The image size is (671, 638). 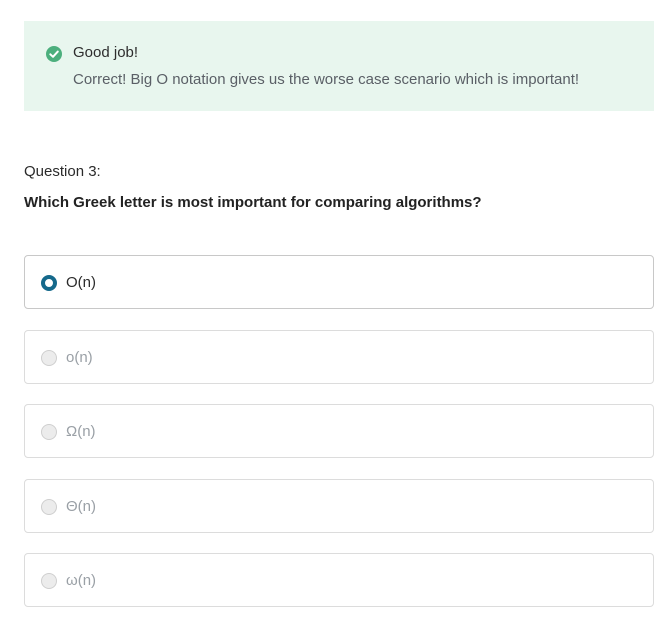 I want to click on question-number: Question 3:, so click(x=62, y=171).